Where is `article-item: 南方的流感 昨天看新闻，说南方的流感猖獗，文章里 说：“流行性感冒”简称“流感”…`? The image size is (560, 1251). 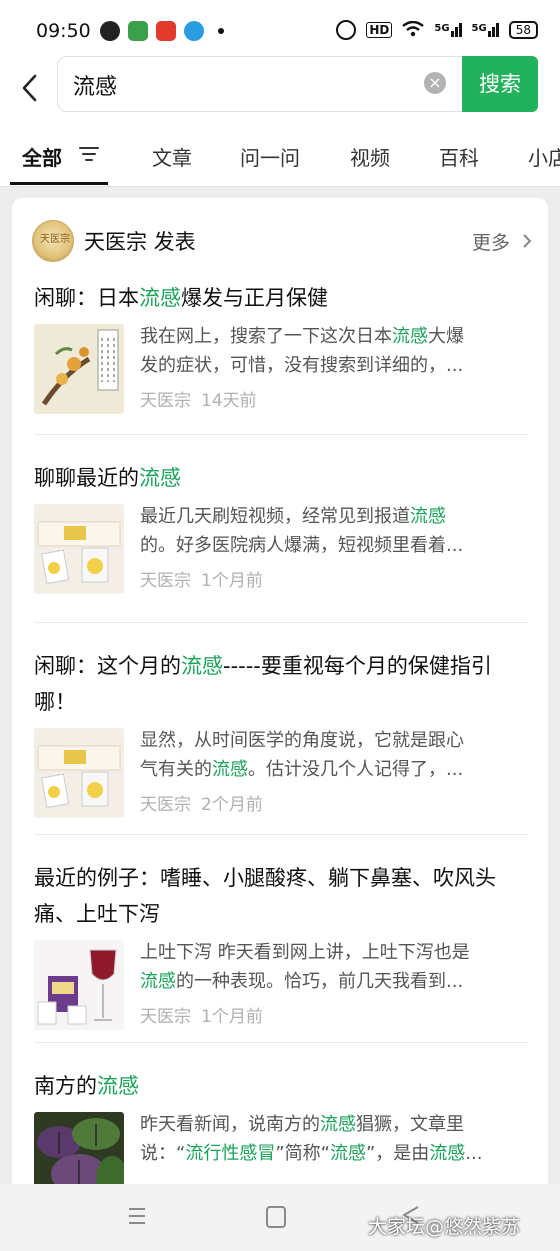
article-item: 南方的流感 昨天看新闻，说南方的流感猖獗，文章里 说：“流行性感冒”简称“流感”… is located at coordinates (281, 1133).